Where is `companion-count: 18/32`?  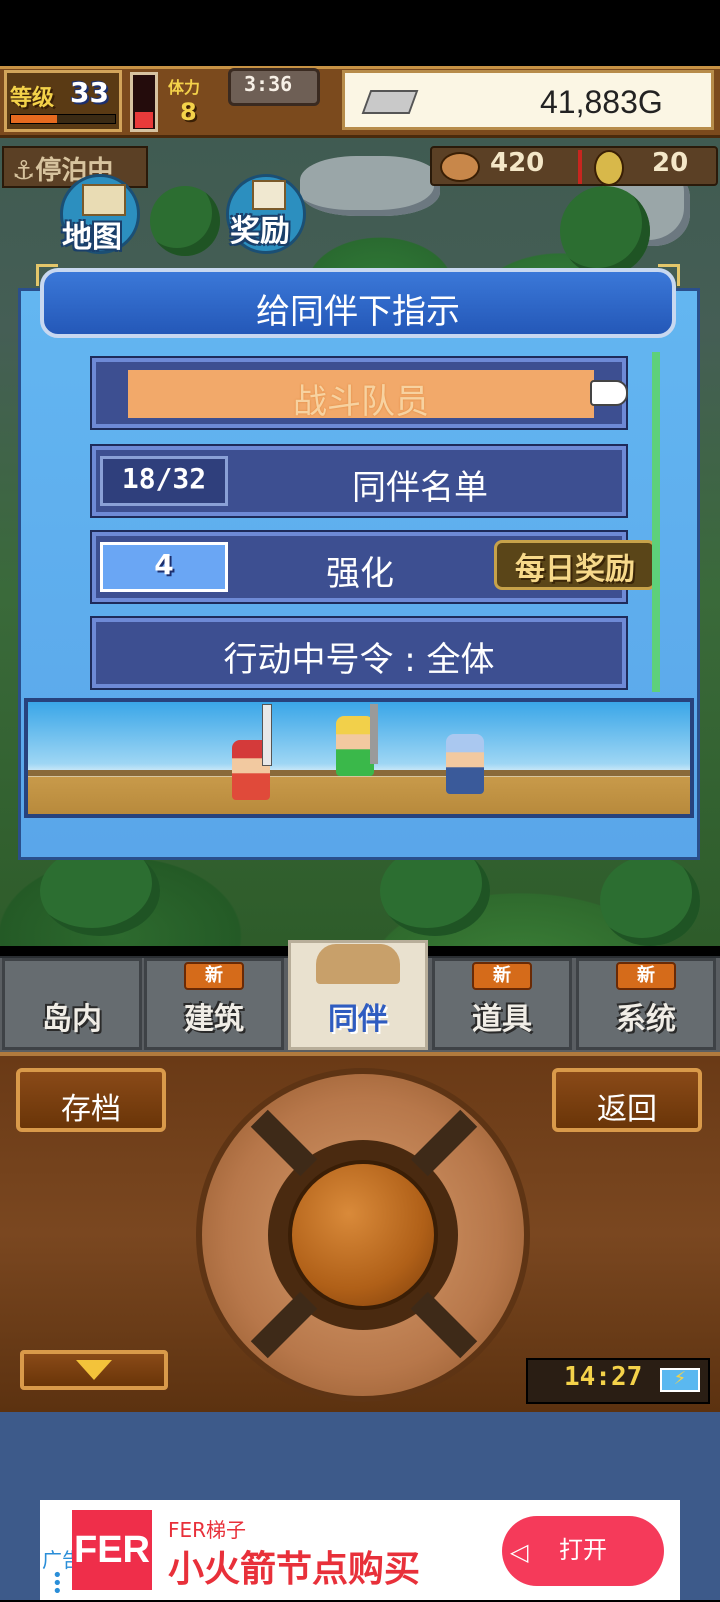 companion-count: 18/32 is located at coordinates (164, 478).